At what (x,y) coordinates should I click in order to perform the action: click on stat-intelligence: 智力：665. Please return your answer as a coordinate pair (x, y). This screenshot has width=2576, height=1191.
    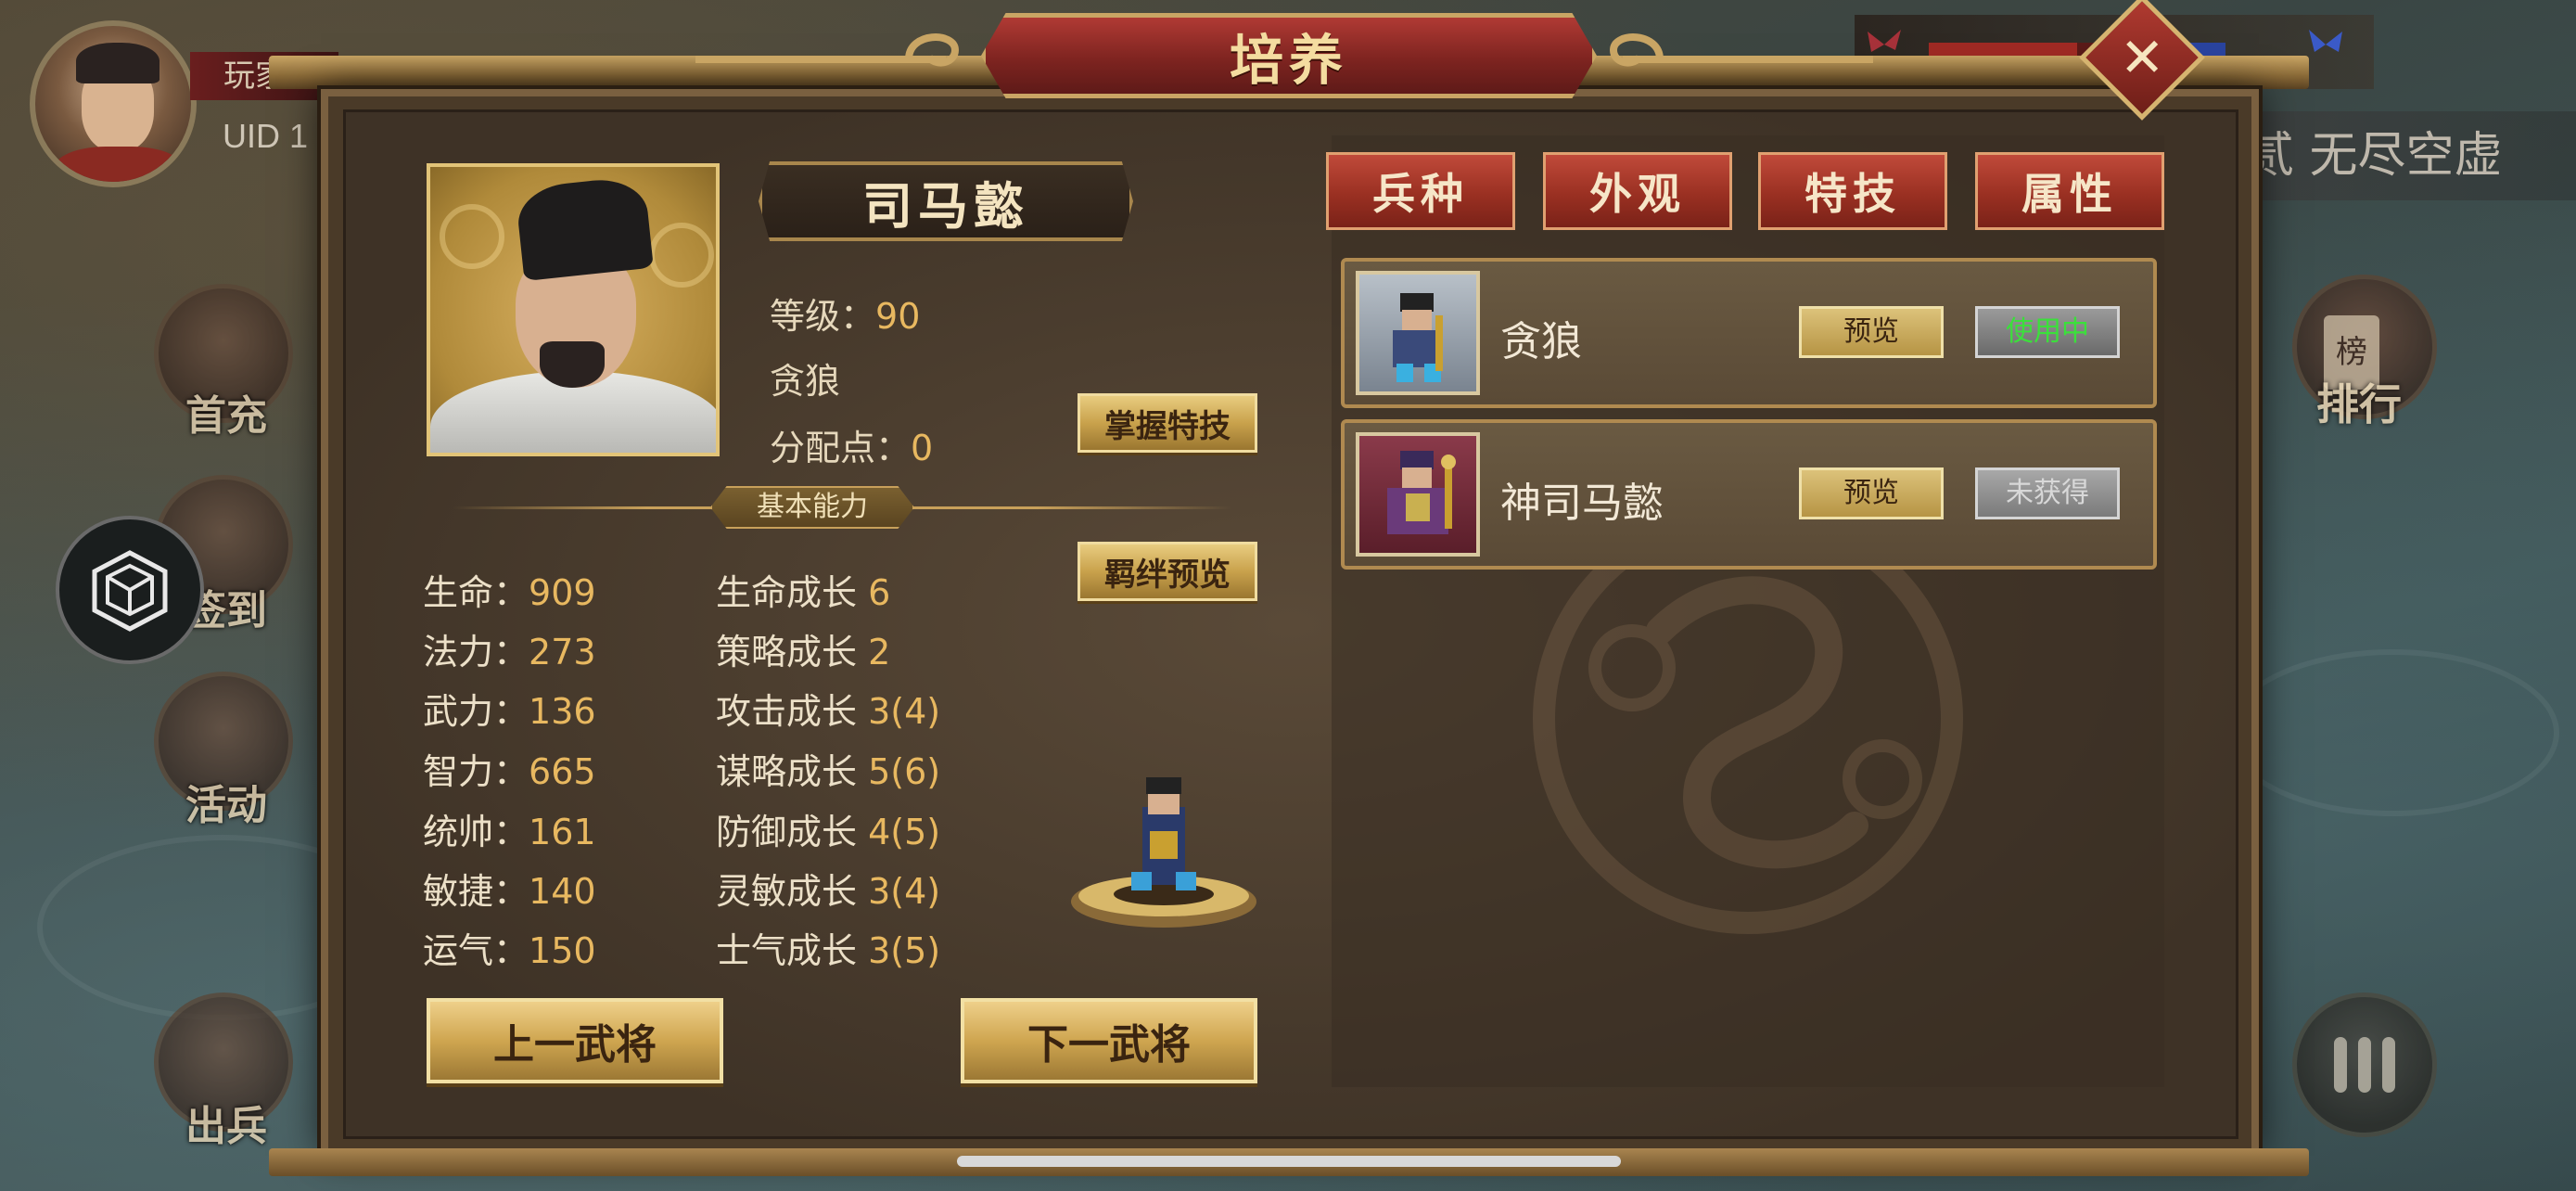
    Looking at the image, I should click on (509, 771).